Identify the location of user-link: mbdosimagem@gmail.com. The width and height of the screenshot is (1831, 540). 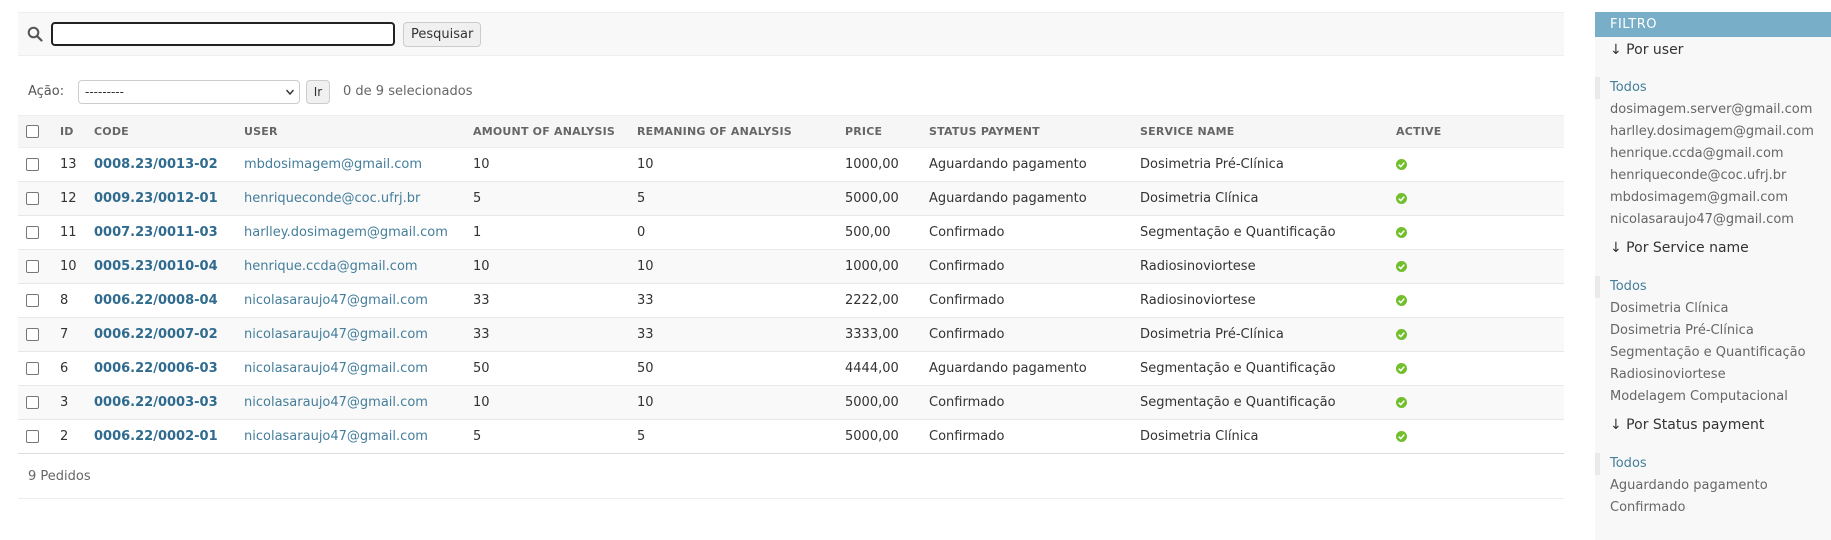
(333, 164).